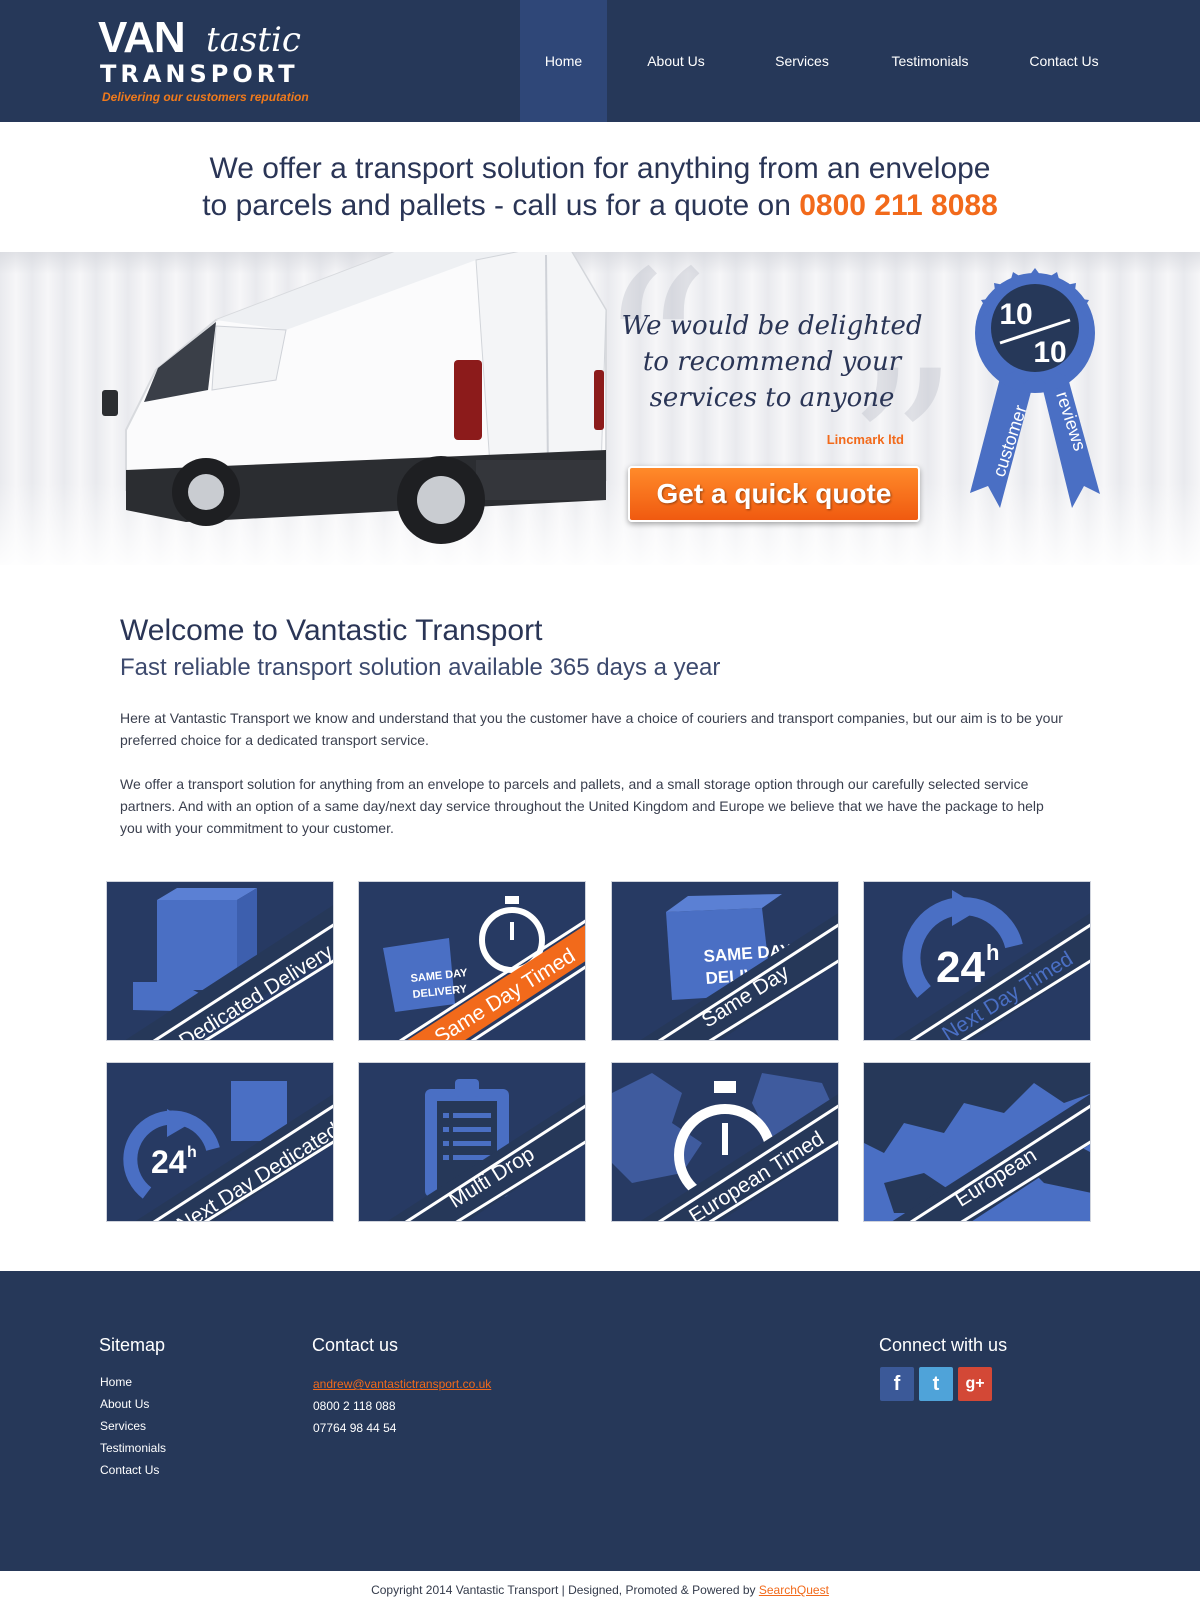 The height and width of the screenshot is (1617, 1200). I want to click on stopwatch-box-icon: SAME DAY DELIVERY, so click(484, 968).